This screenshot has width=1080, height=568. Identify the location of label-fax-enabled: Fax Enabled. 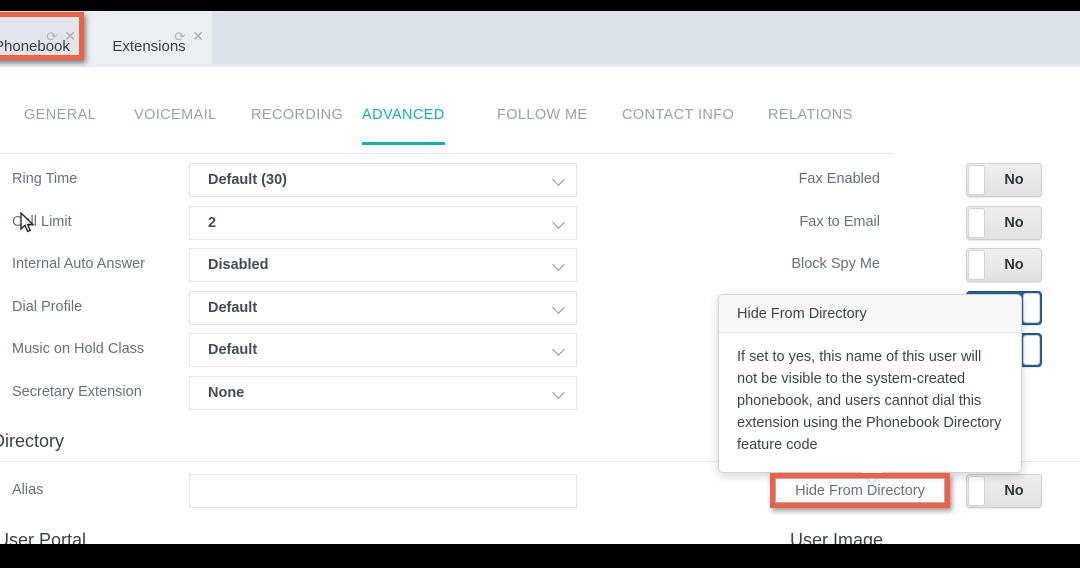
(839, 179).